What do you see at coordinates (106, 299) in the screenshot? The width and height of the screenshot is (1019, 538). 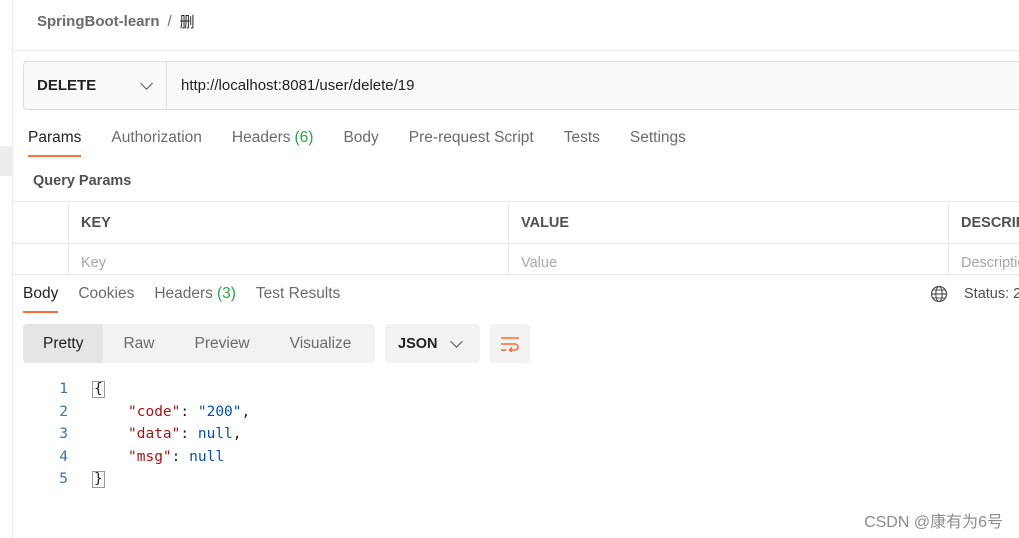 I see `response-tab-cookies: Cookies` at bounding box center [106, 299].